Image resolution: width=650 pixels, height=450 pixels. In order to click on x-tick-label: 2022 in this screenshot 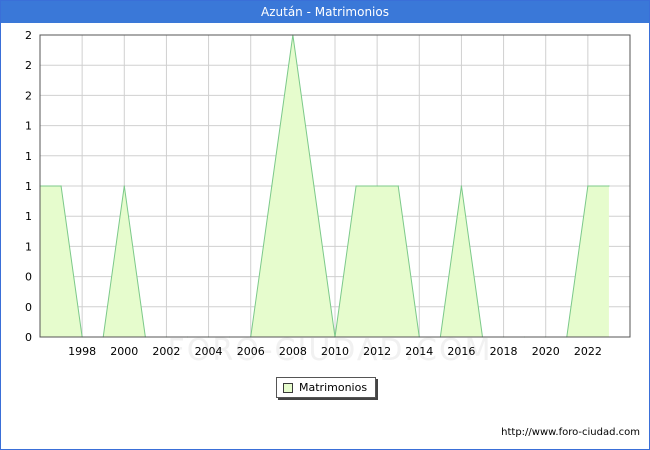, I will do `click(588, 351)`.